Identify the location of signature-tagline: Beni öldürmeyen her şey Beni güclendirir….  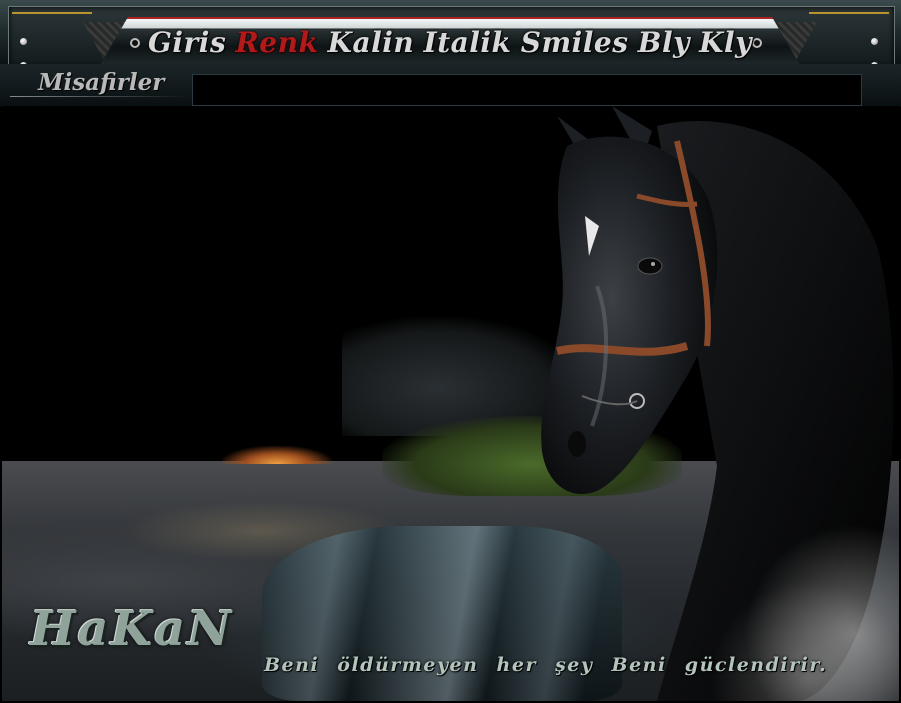
(546, 665).